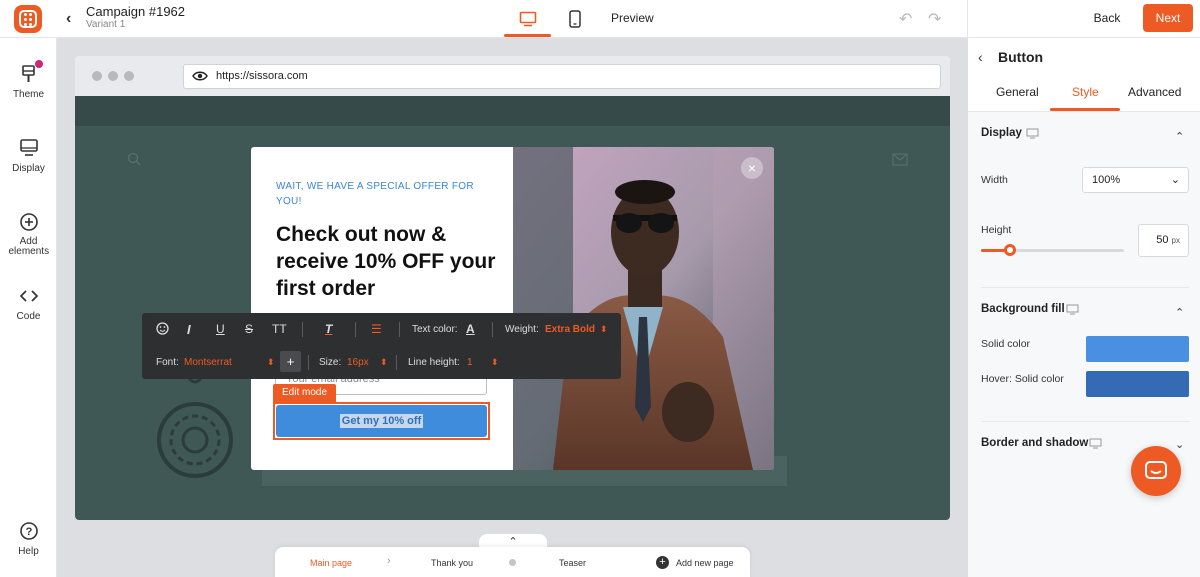 The height and width of the screenshot is (577, 1200). I want to click on tab-style: Style, so click(1085, 92).